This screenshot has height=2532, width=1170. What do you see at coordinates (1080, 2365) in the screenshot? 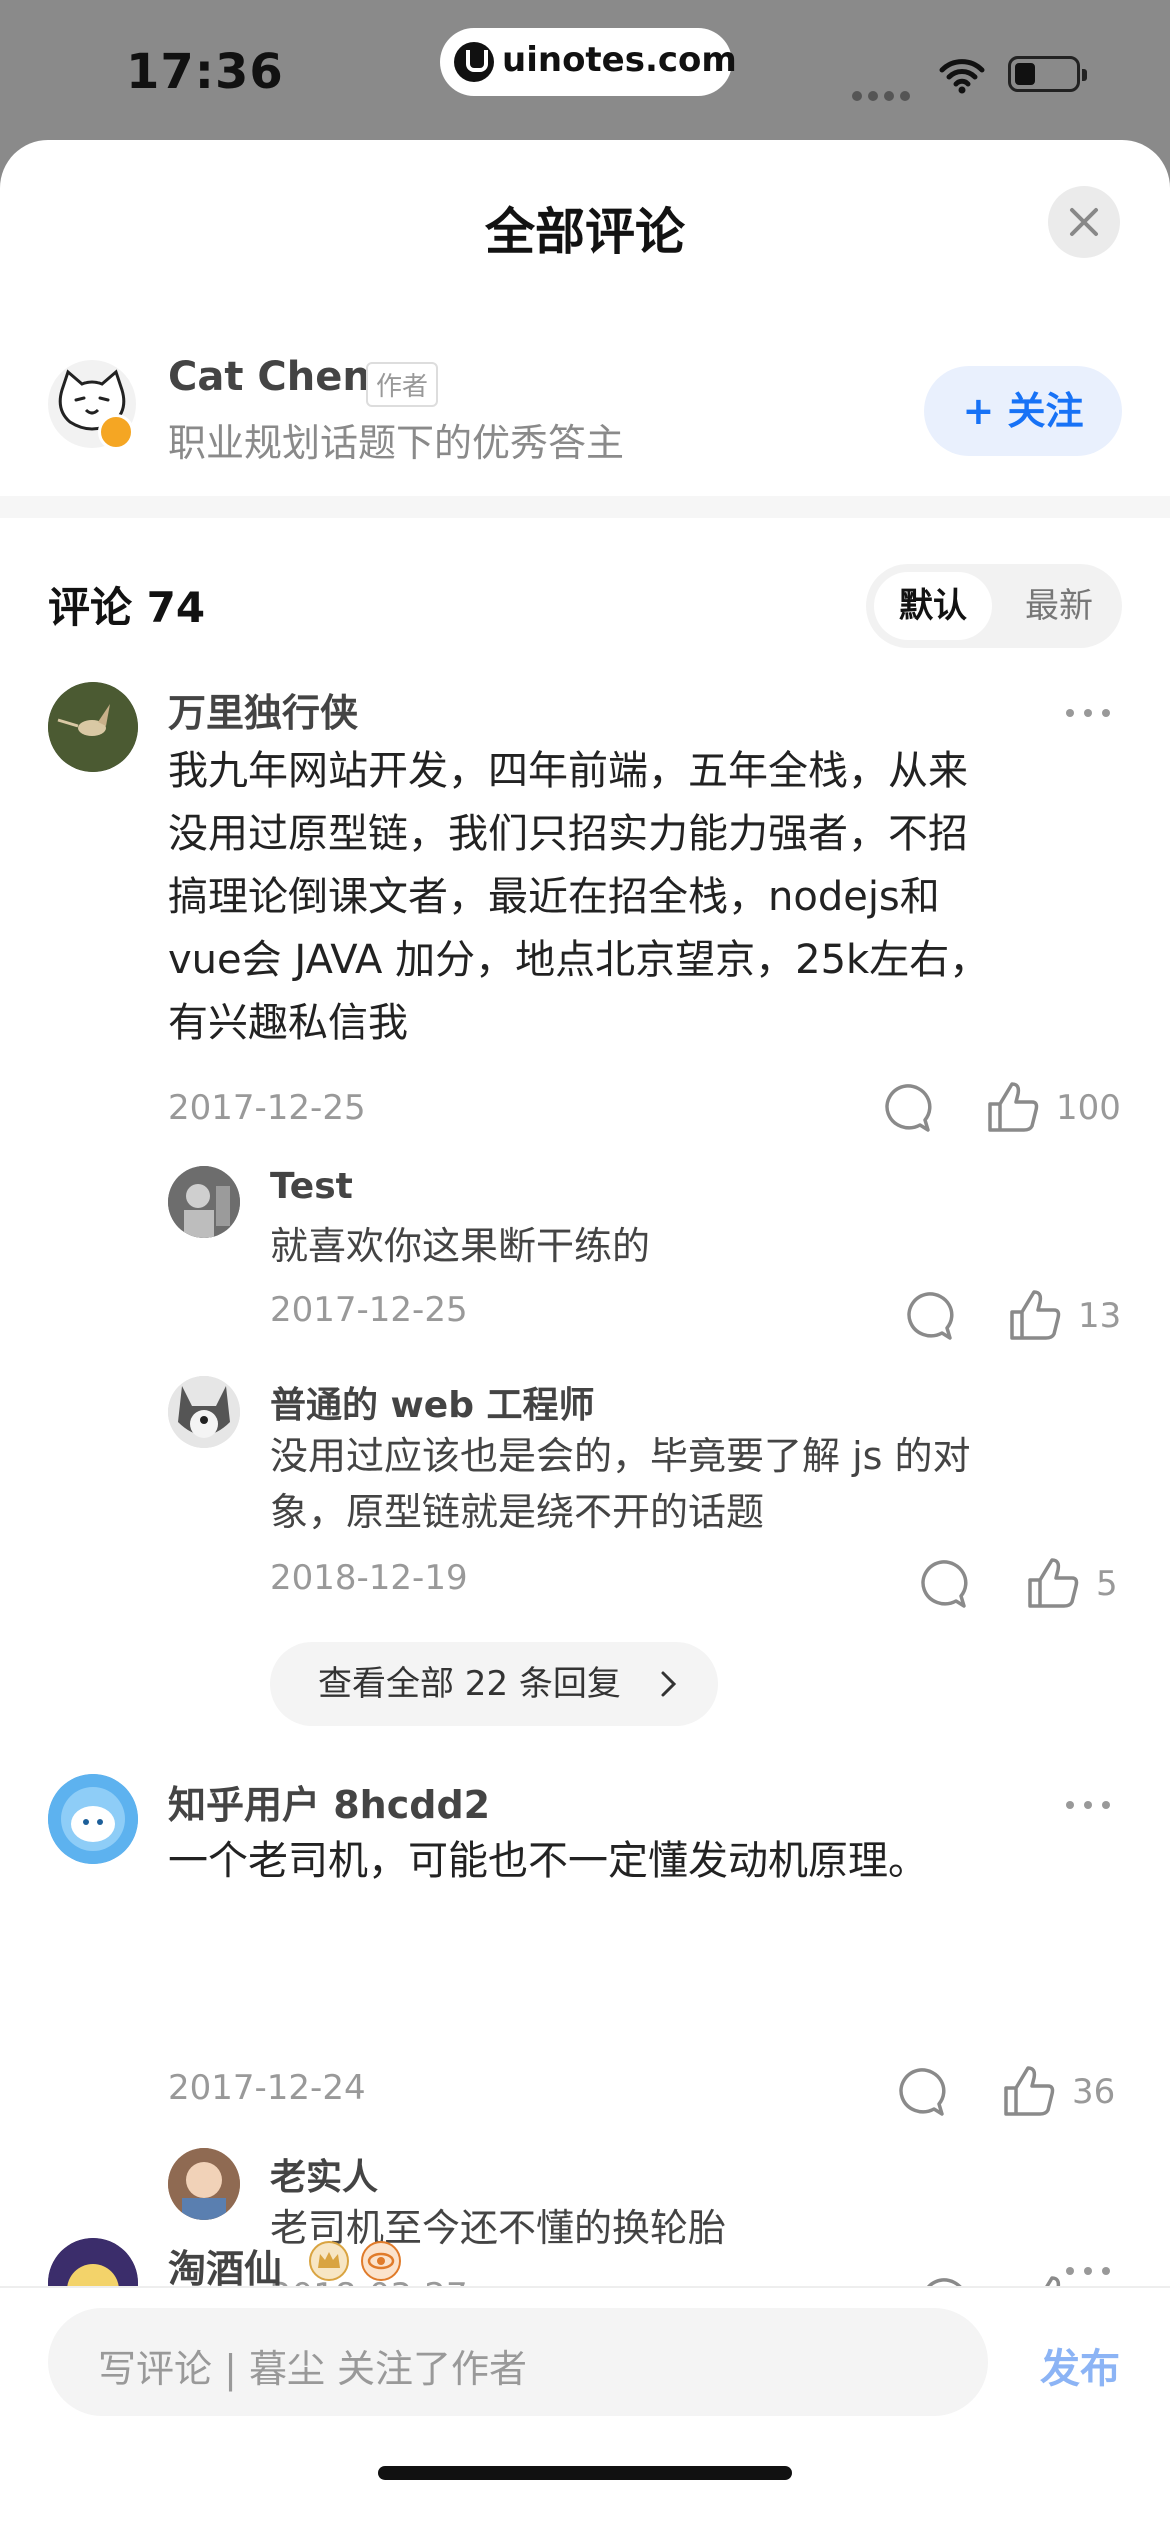
I see `publish-button: 发布` at bounding box center [1080, 2365].